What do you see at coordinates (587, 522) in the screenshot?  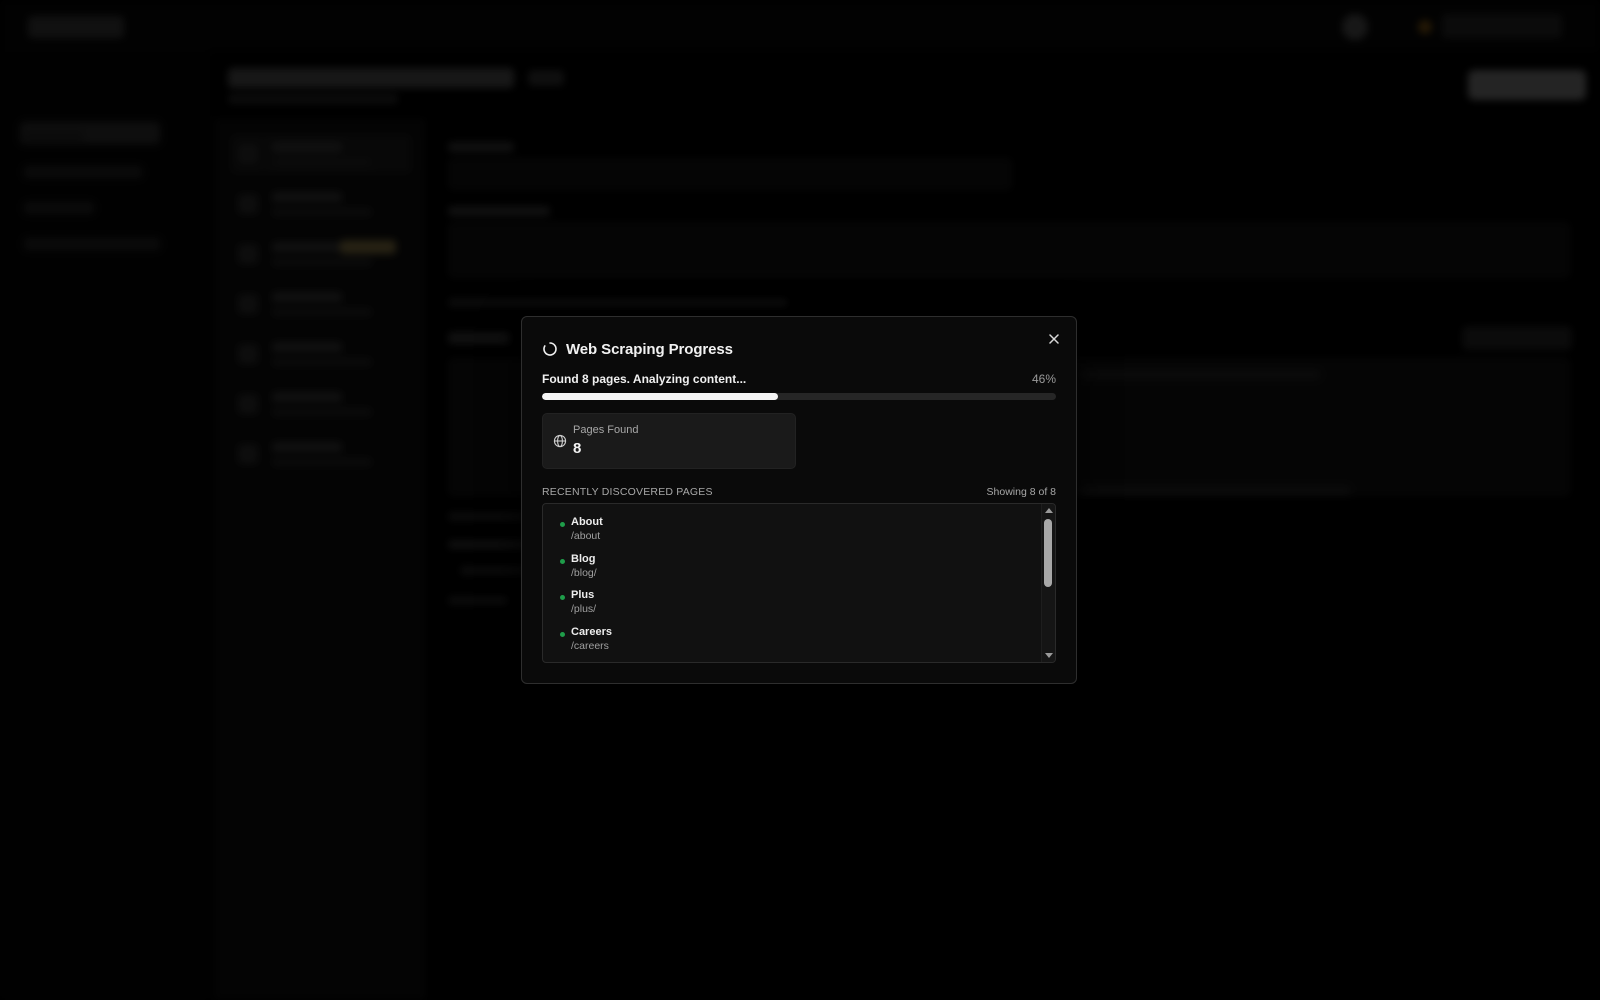 I see `page-title-text: About` at bounding box center [587, 522].